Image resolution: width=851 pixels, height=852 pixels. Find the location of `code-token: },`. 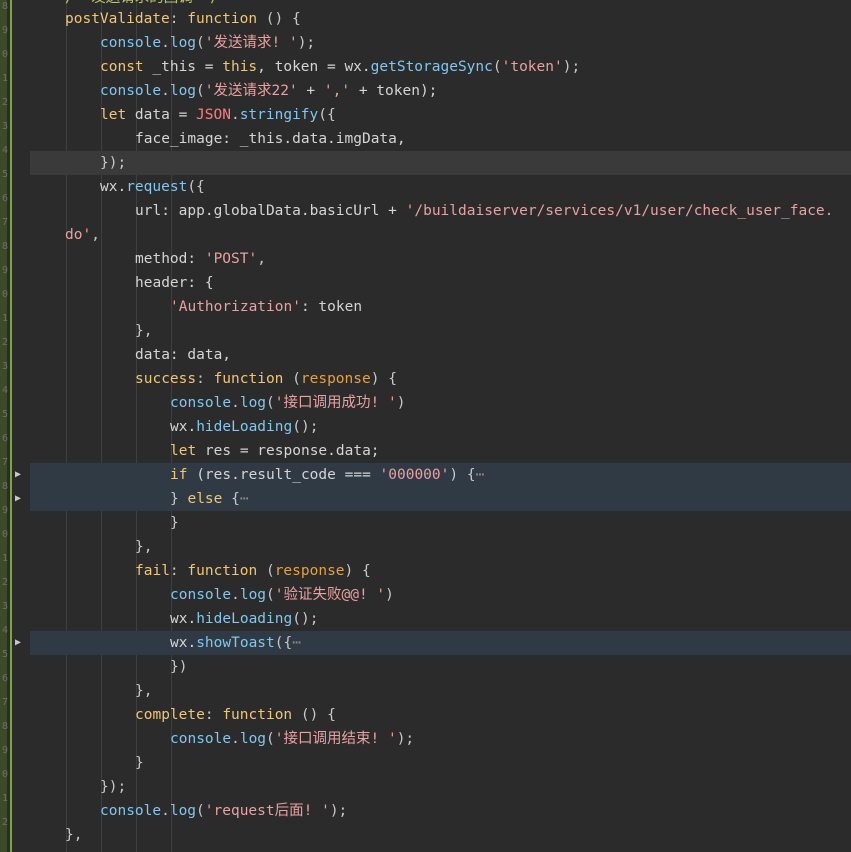

code-token: }, is located at coordinates (144, 331).